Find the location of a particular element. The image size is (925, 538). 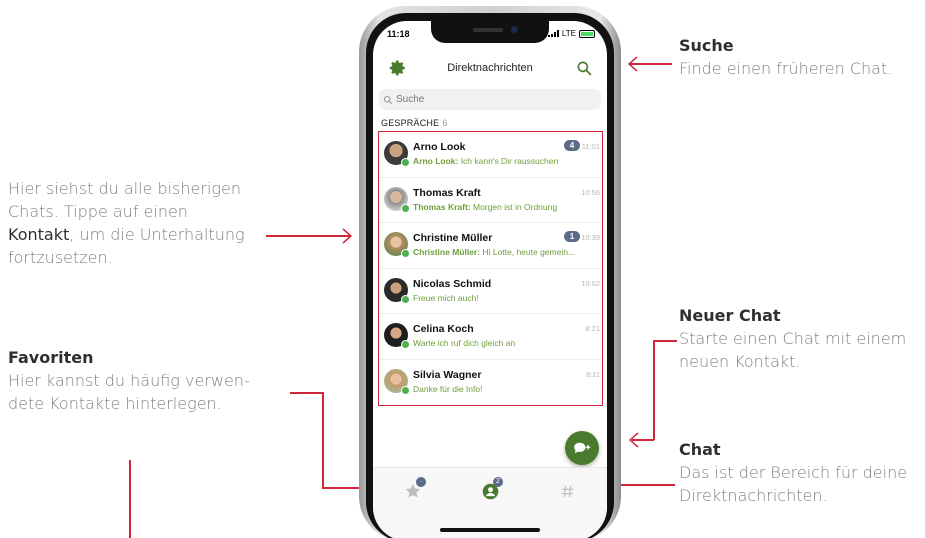

home-indicator is located at coordinates (490, 530).